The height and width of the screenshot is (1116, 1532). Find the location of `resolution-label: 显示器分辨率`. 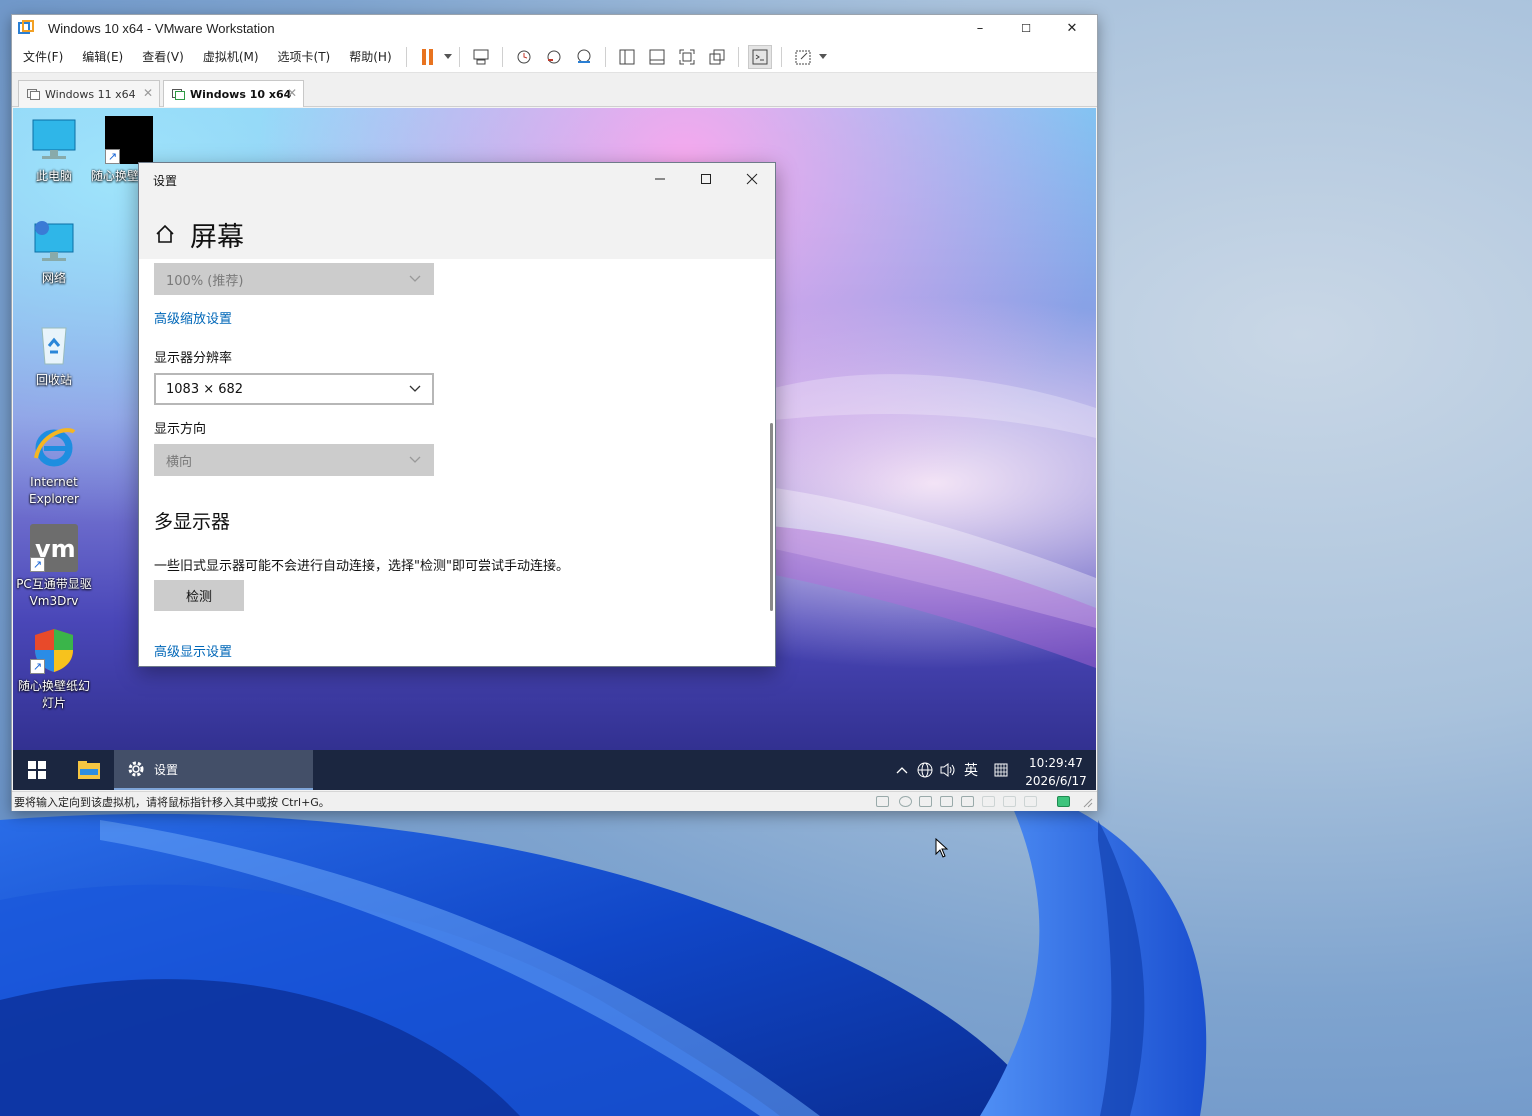

resolution-label: 显示器分辨率 is located at coordinates (193, 358).